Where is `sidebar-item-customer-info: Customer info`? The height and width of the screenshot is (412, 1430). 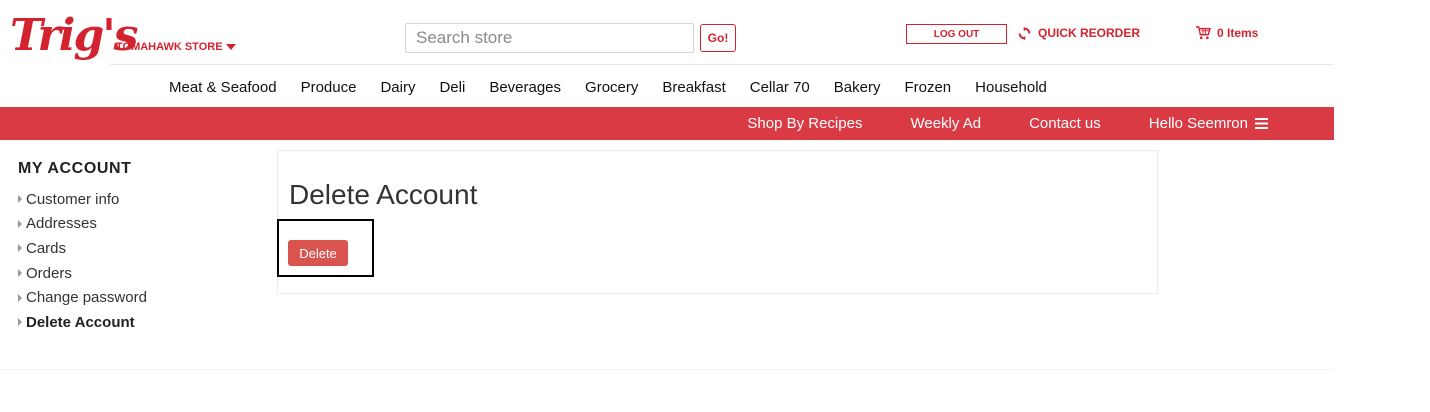
sidebar-item-customer-info: Customer info is located at coordinates (82, 199).